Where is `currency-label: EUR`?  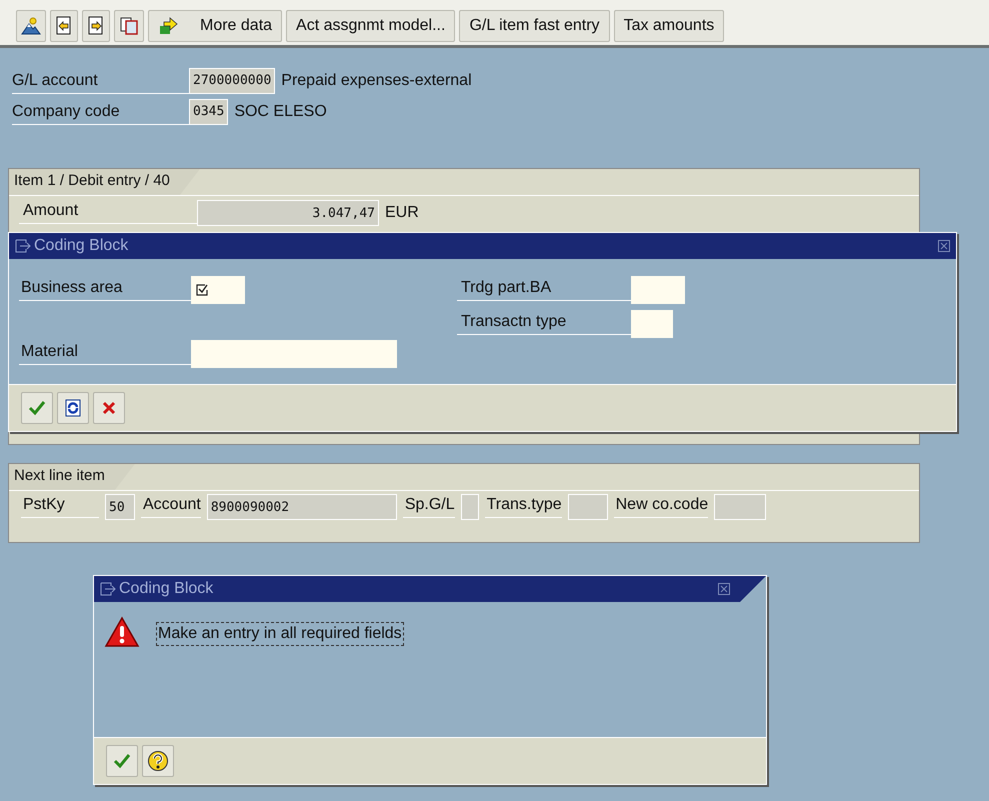
currency-label: EUR is located at coordinates (402, 213).